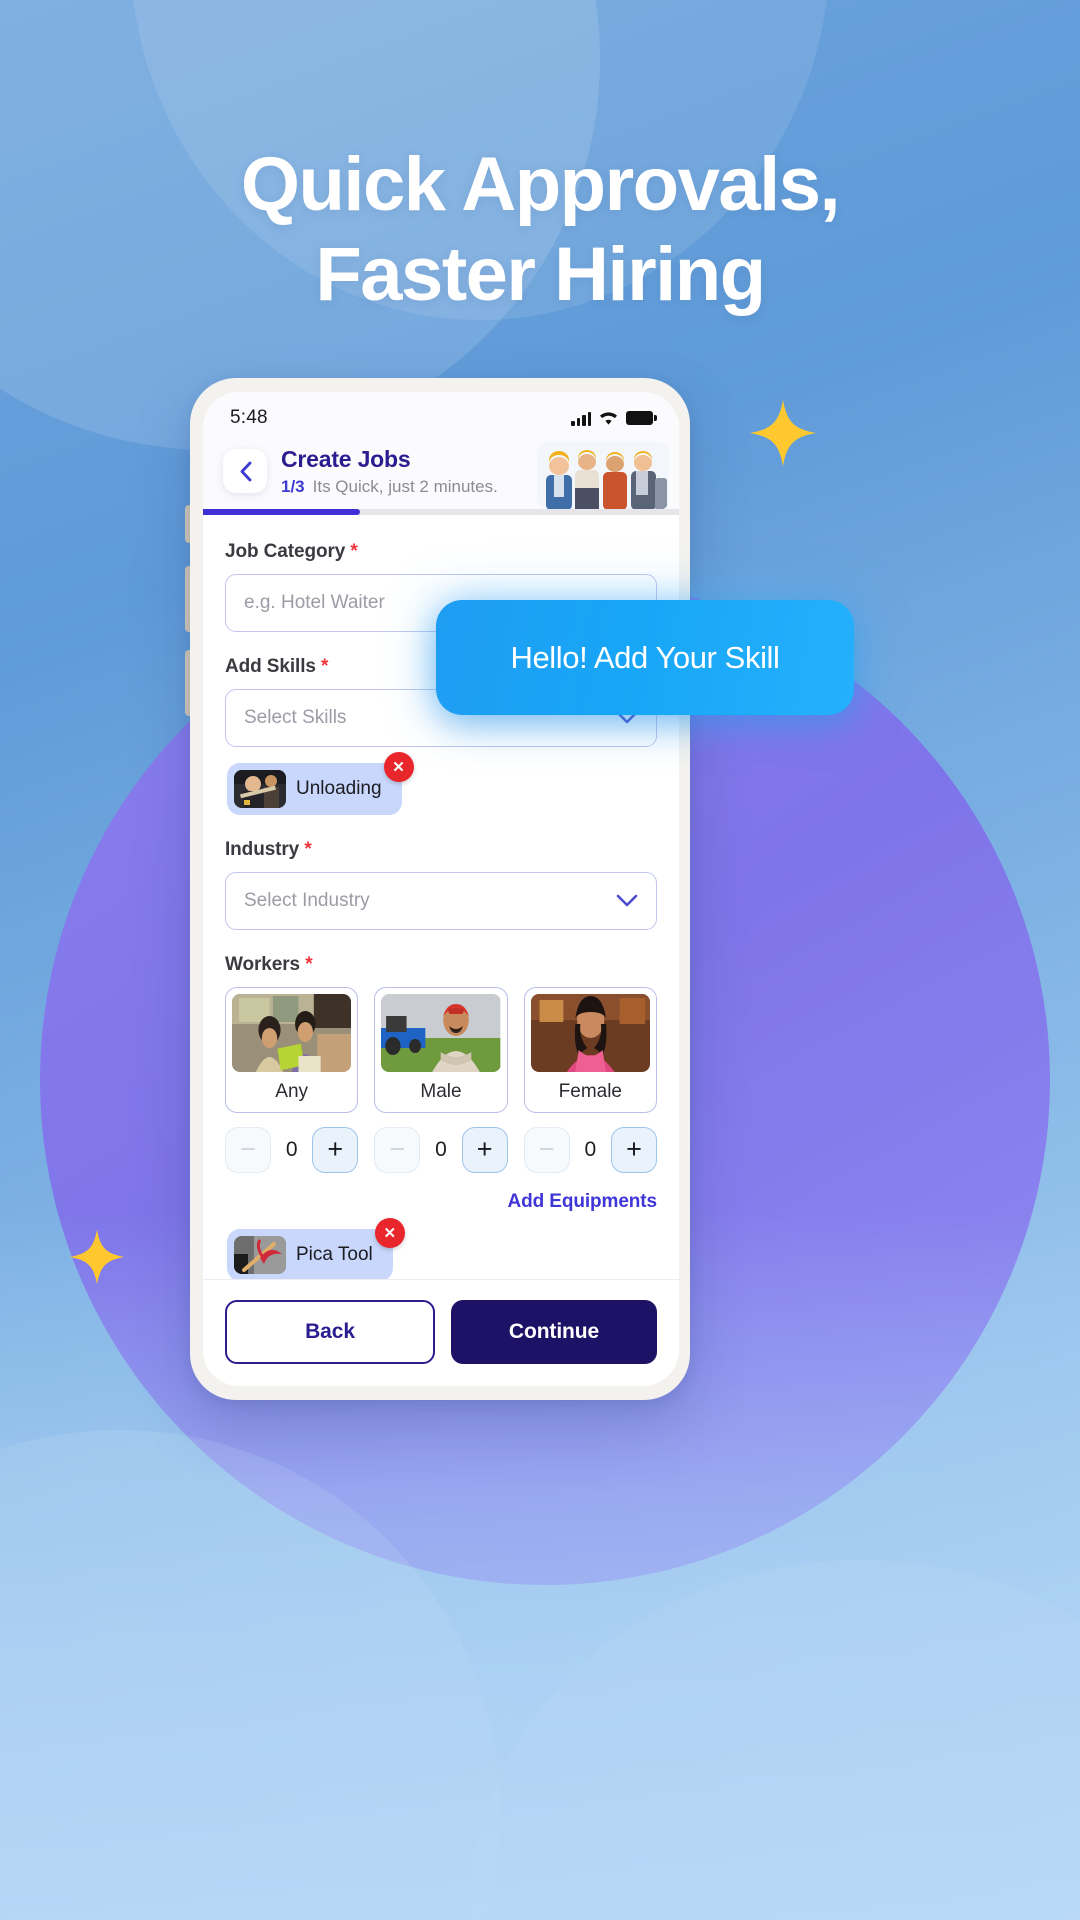  I want to click on chevron-left-icon, so click(245, 471).